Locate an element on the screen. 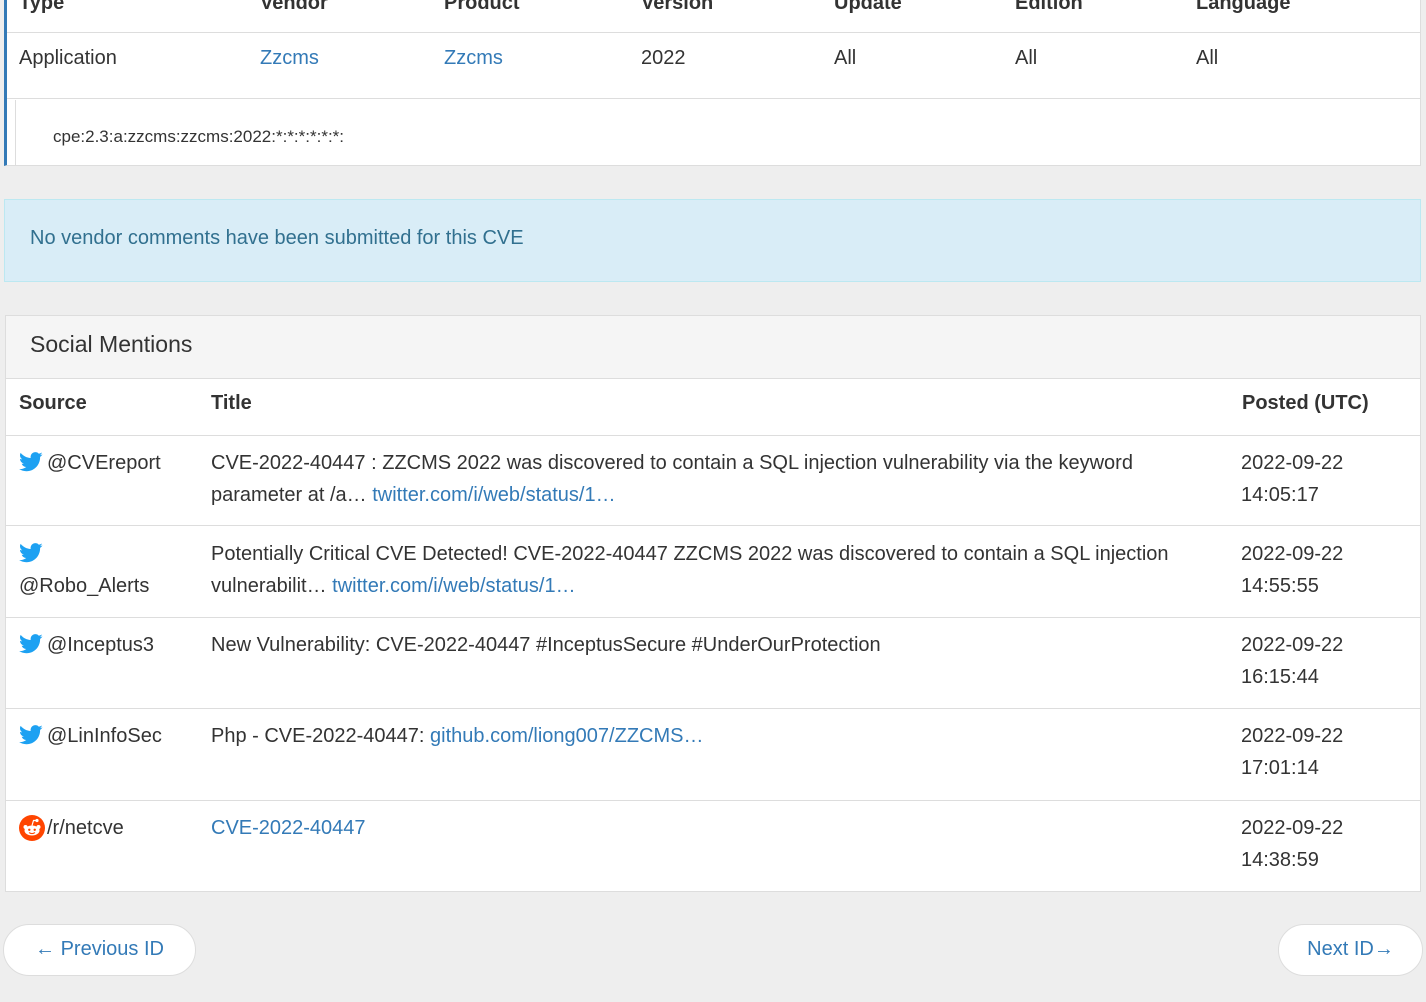 Image resolution: width=1426 pixels, height=1002 pixels. mention-link: CVE-2022-40447 is located at coordinates (288, 828).